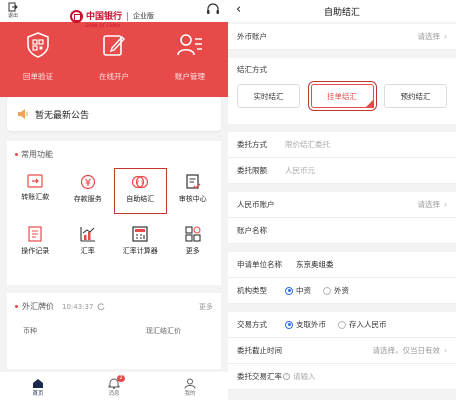 This screenshot has height=400, width=456. I want to click on fx-rates-panel: 外汇牌价 10:43:37 更多 币种 现汇结汇价, so click(114, 331).